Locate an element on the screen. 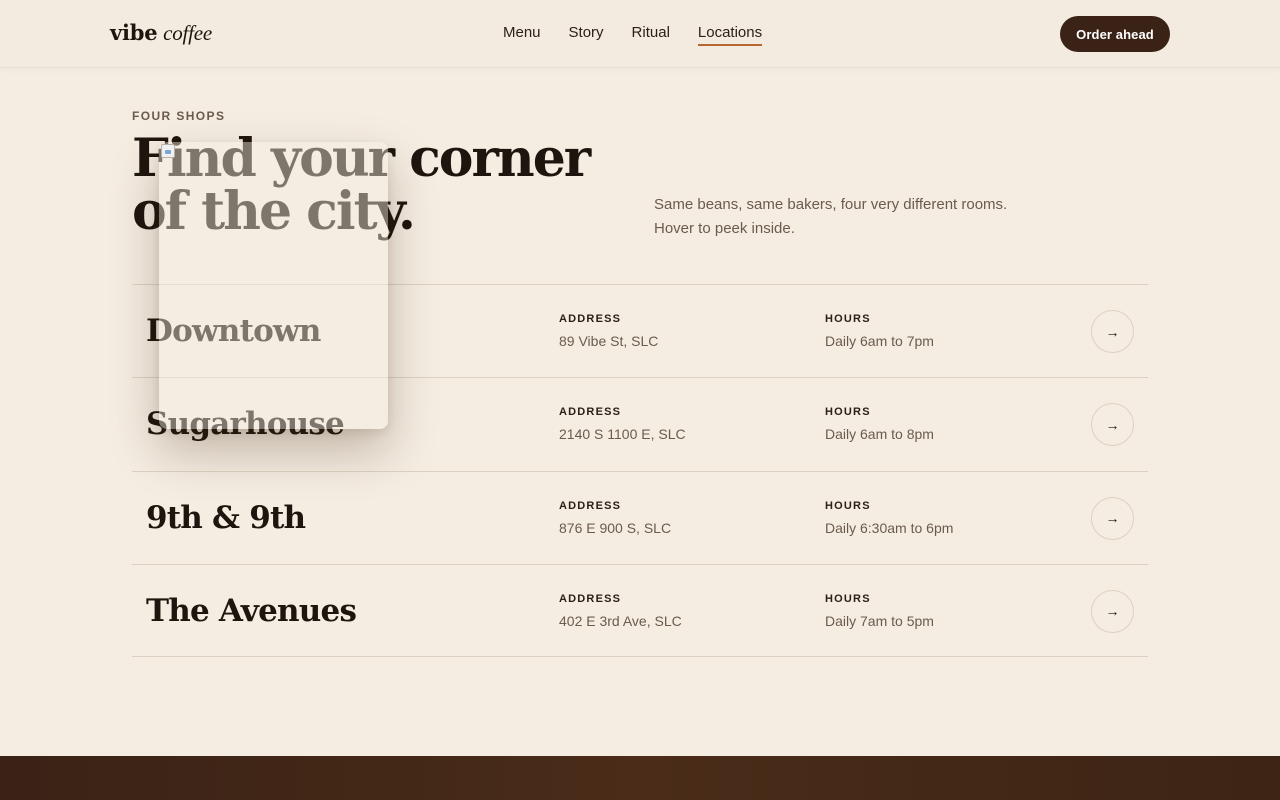 The width and height of the screenshot is (1280, 800). location-name: 9th & 9th is located at coordinates (226, 517).